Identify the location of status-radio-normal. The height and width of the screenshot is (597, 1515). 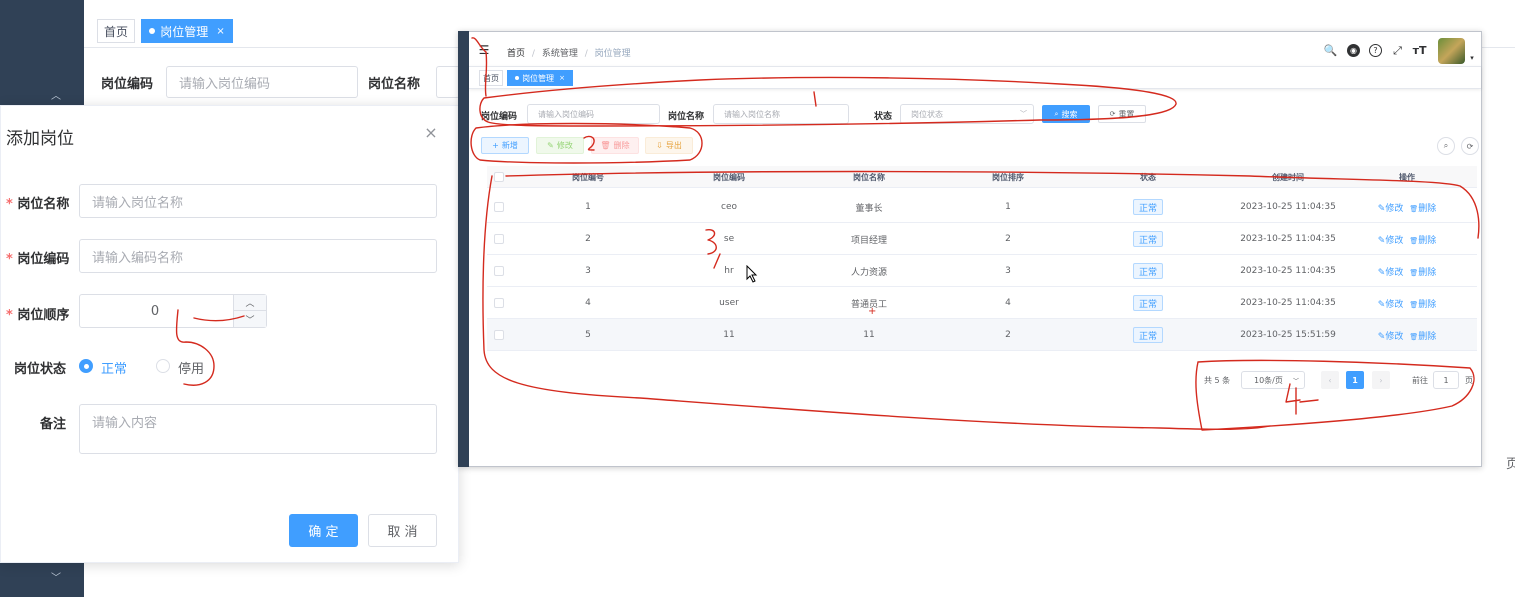
(86, 366).